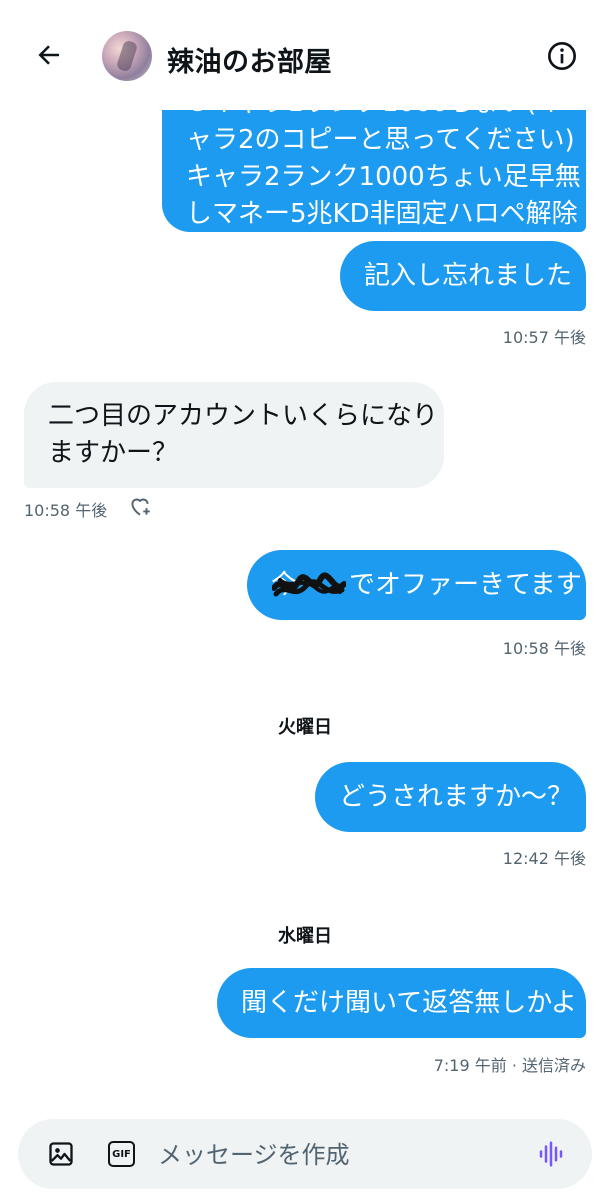 This screenshot has width=610, height=1200. Describe the element at coordinates (544, 858) in the screenshot. I see `message-timestamp: 12:42 午後` at that location.